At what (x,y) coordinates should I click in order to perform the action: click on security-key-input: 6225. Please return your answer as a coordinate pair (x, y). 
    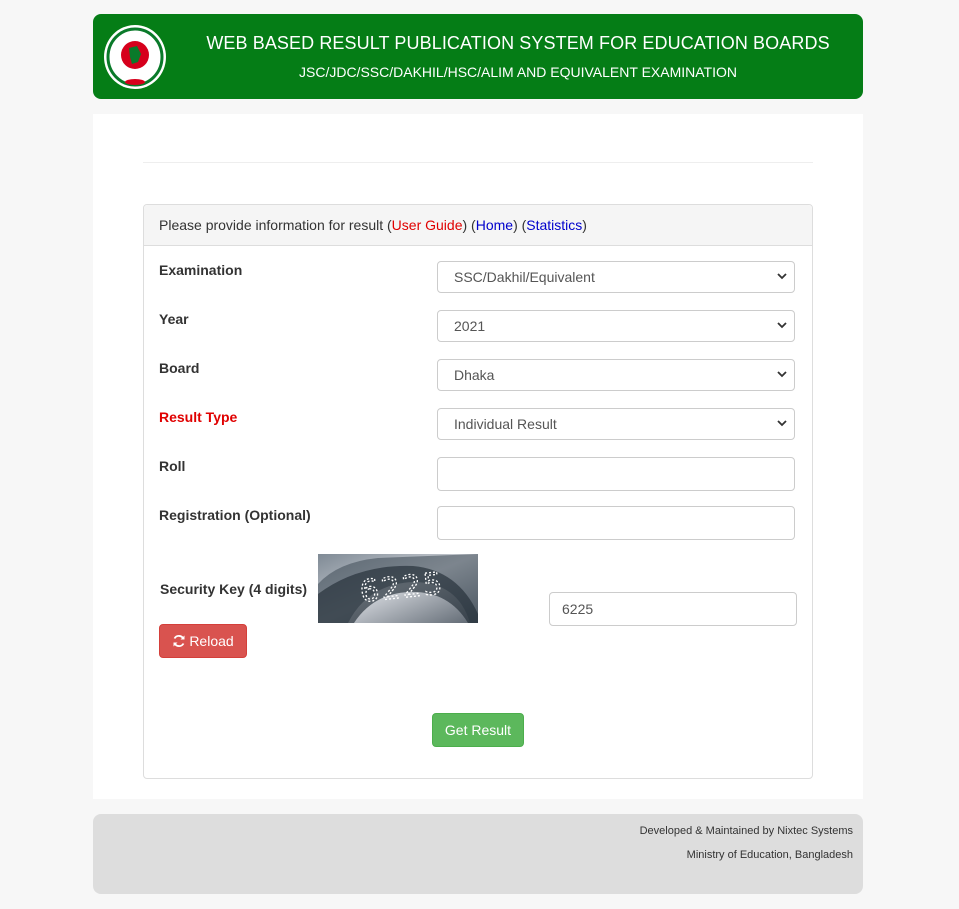
    Looking at the image, I should click on (673, 609).